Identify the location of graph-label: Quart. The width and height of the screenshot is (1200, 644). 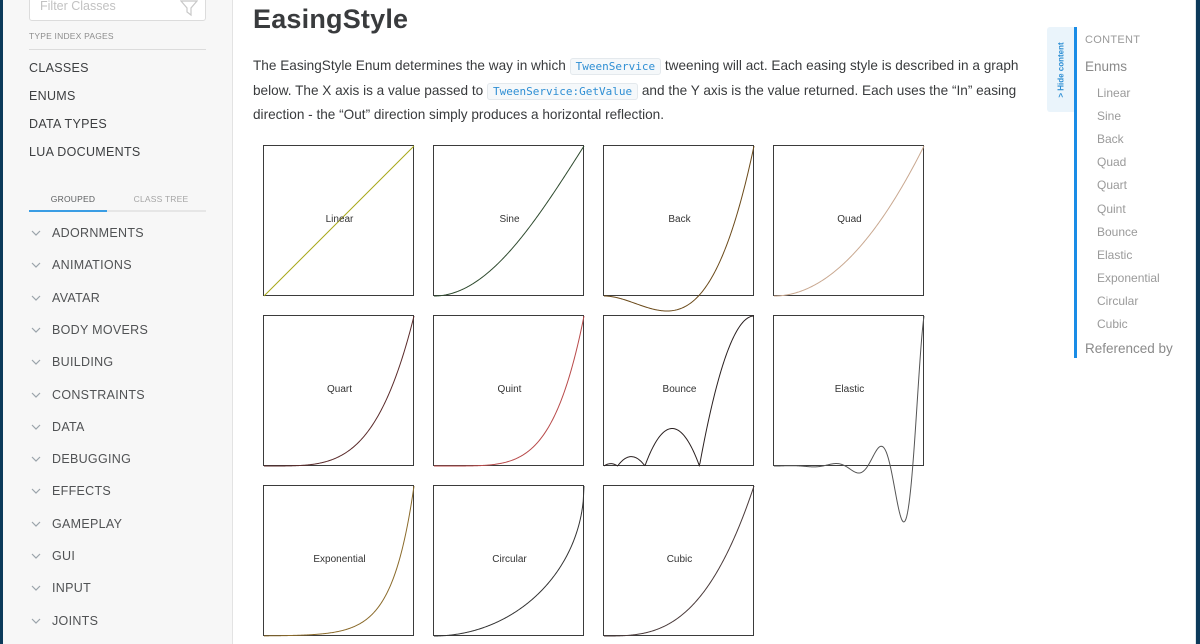
(339, 389).